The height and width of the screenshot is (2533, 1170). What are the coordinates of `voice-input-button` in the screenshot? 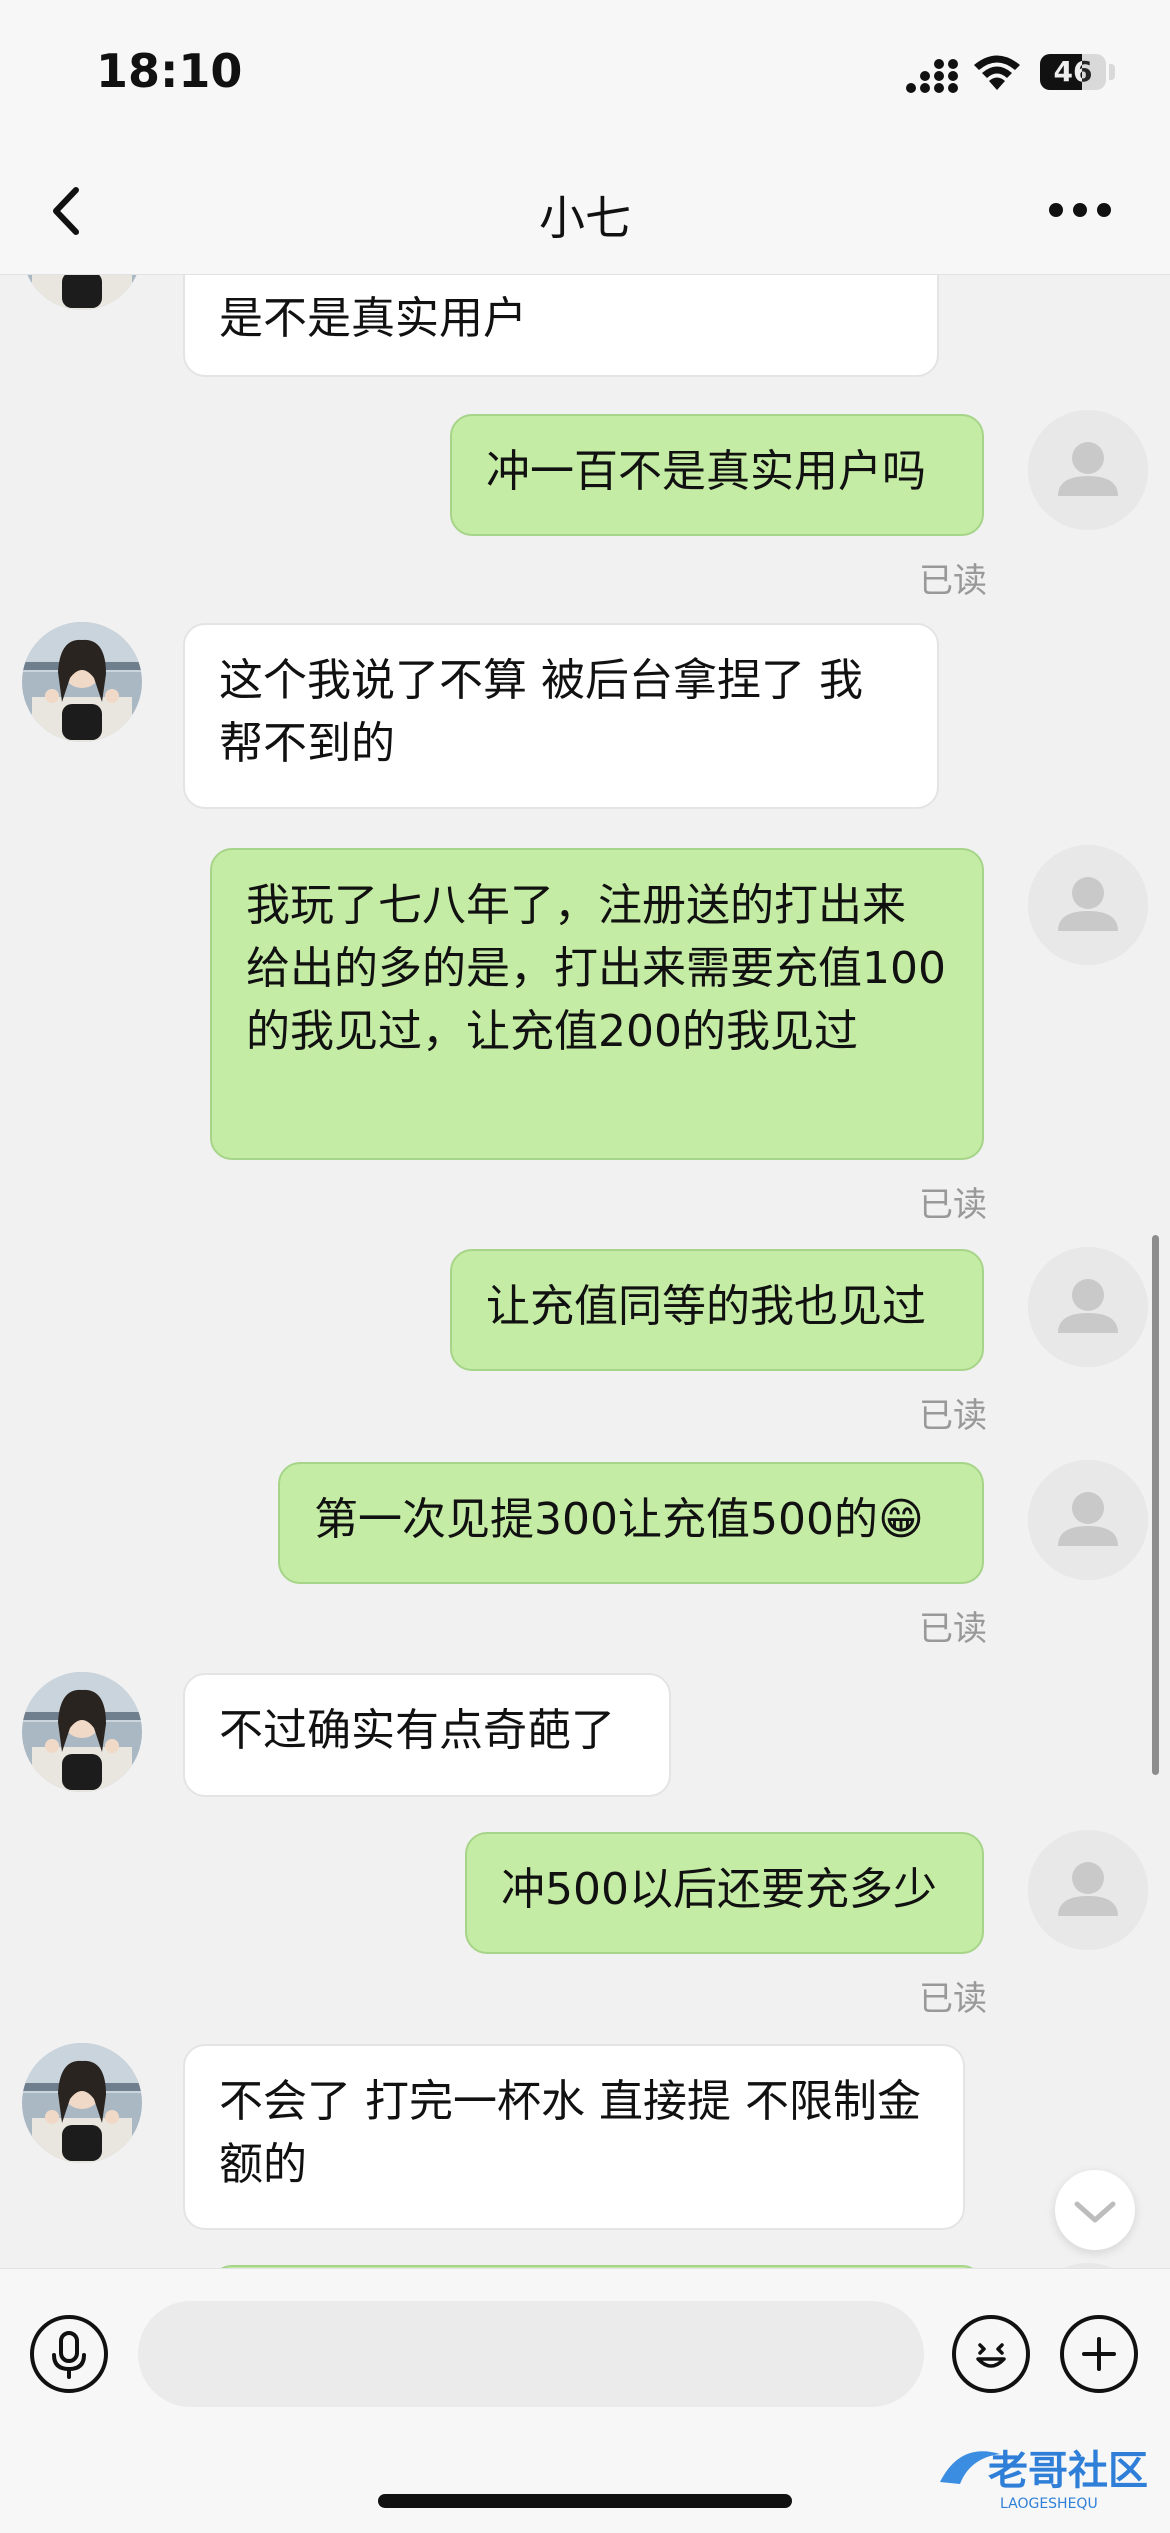 It's located at (69, 2354).